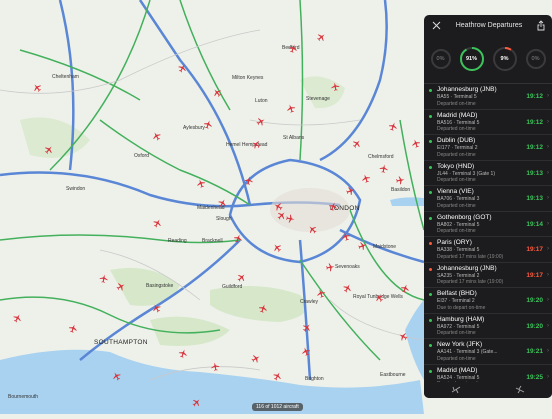 The height and width of the screenshot is (419, 552). I want to click on flight-time: 19:21, so click(534, 351).